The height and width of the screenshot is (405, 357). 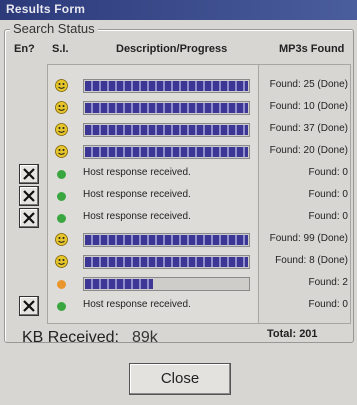 I want to click on result-row: Found: 37 (Done), so click(x=178, y=130).